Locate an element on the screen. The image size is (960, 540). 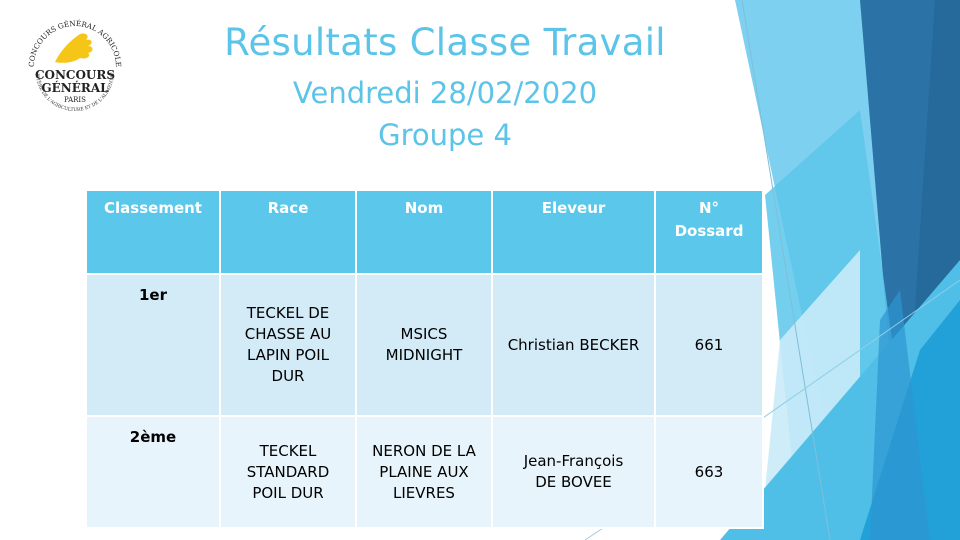
cell-eleveur: Christian BECKER is located at coordinates (573, 345).